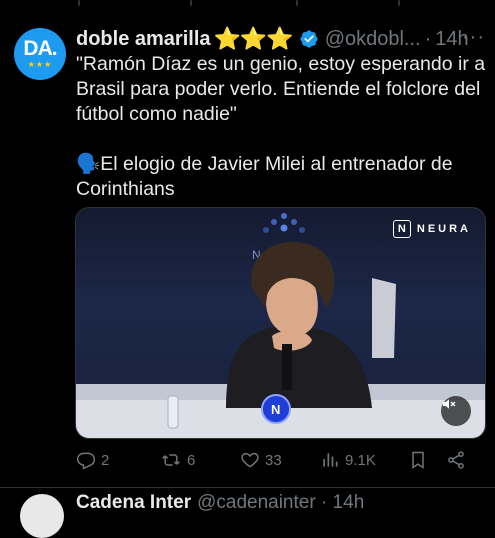 Image resolution: width=495 pixels, height=538 pixels. Describe the element at coordinates (449, 404) in the screenshot. I see `speaker-muted-icon` at that location.